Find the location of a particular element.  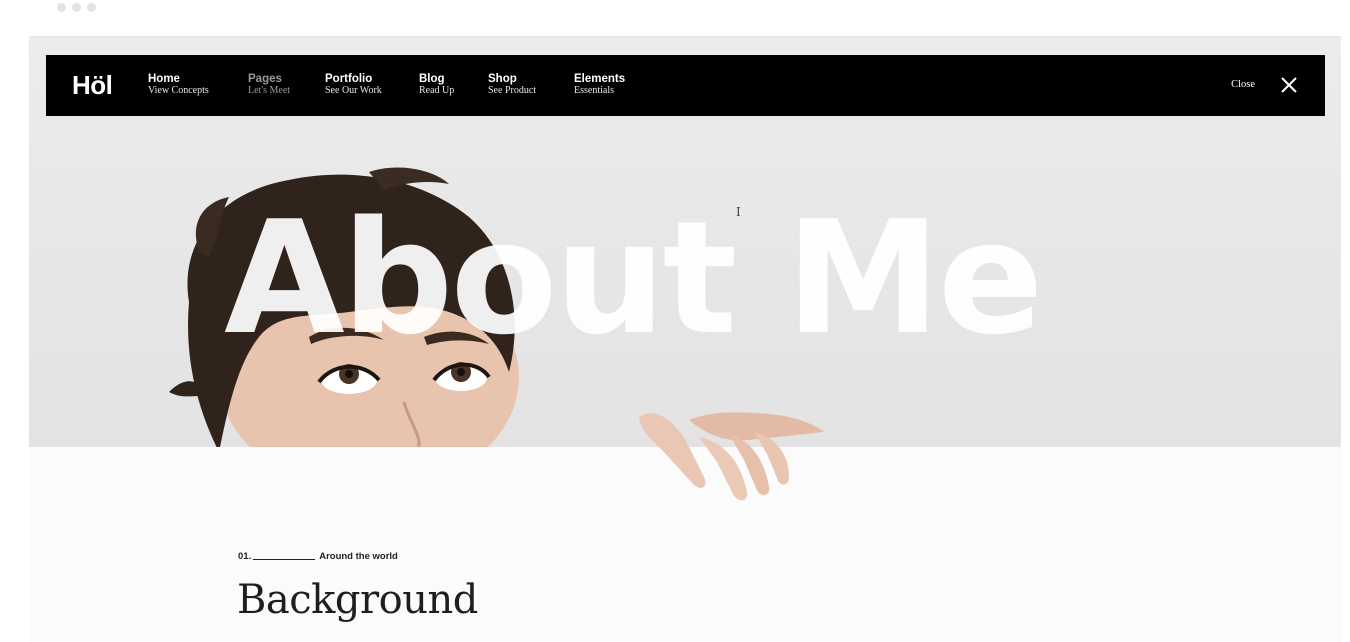

nav-item-elements: Elements Essentials is located at coordinates (599, 85).